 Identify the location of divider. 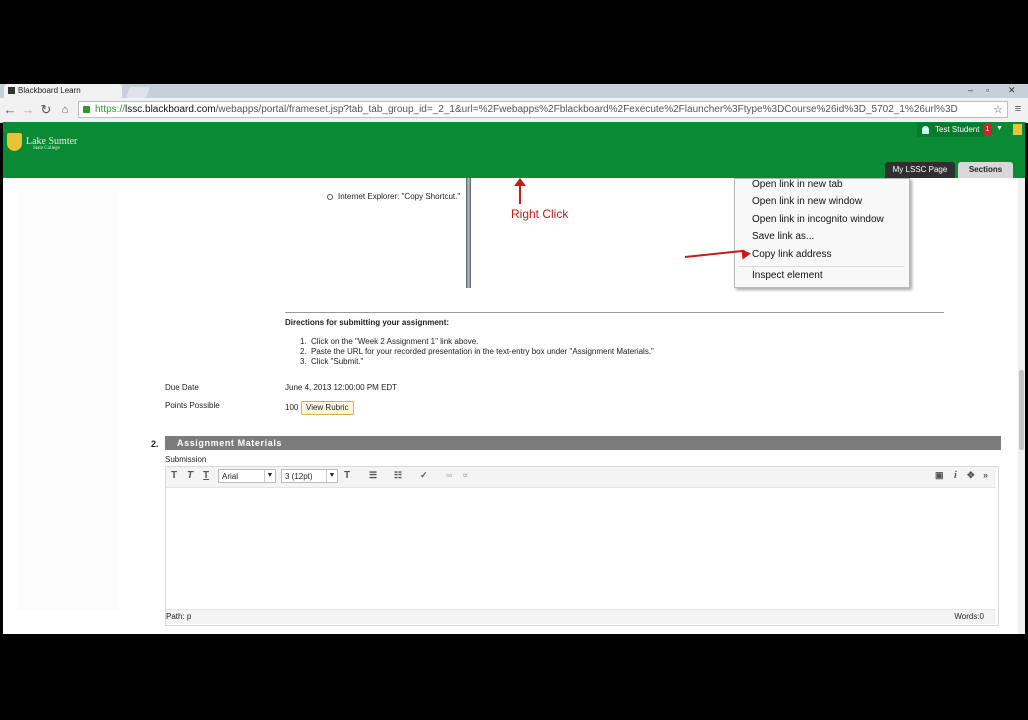
(614, 312).